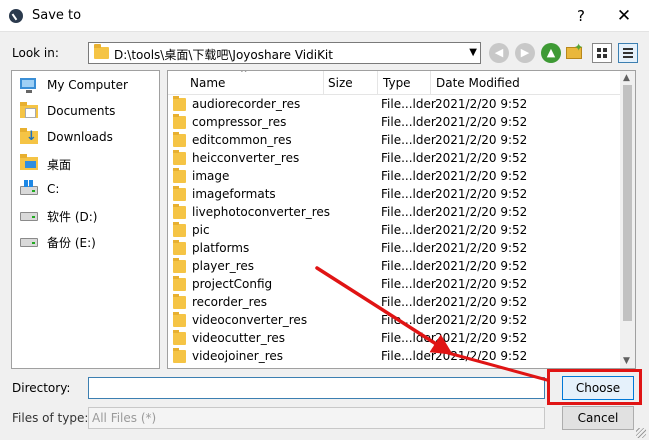 The height and width of the screenshot is (440, 649). I want to click on forward-button: ▶, so click(525, 53).